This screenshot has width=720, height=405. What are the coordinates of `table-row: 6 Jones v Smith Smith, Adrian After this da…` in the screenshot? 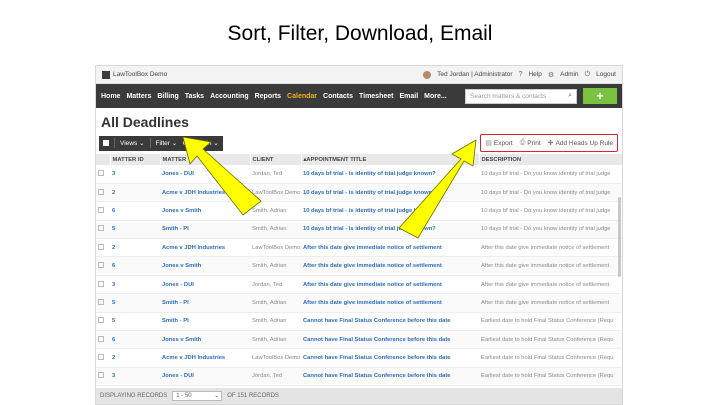 It's located at (359, 266).